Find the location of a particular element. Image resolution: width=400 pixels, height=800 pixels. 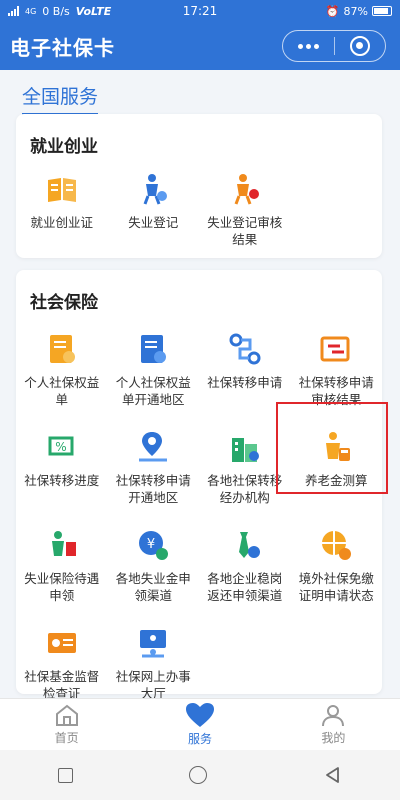

service-label: 社保转移申请开通地区 is located at coordinates (153, 489).